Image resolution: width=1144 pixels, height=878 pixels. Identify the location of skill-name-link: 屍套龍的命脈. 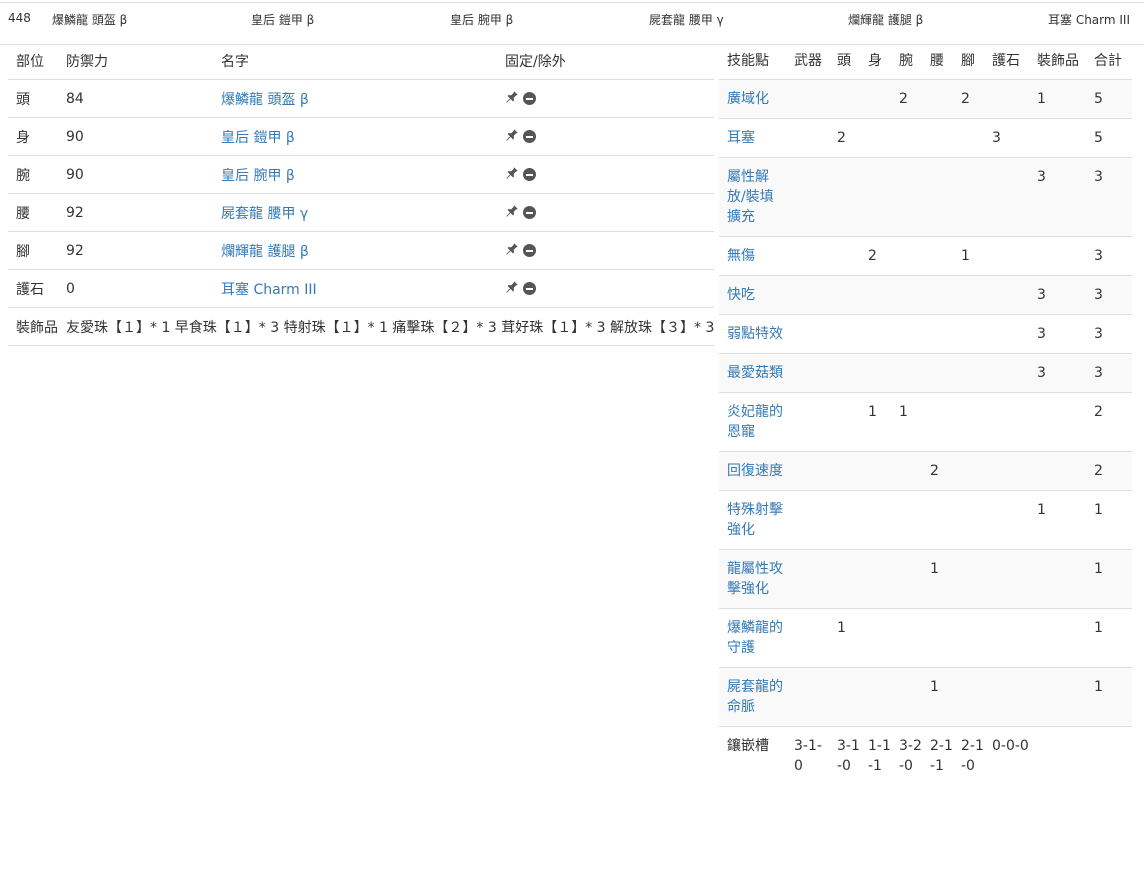
(755, 697).